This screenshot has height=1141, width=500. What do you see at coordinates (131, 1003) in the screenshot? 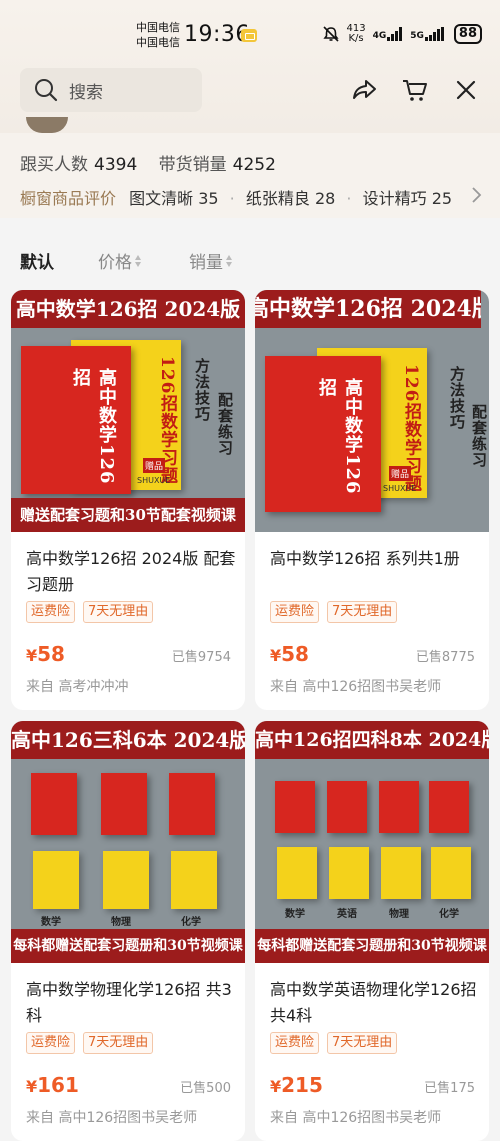
I see `product-title: 高中数学物理化学126招 共3科` at bounding box center [131, 1003].